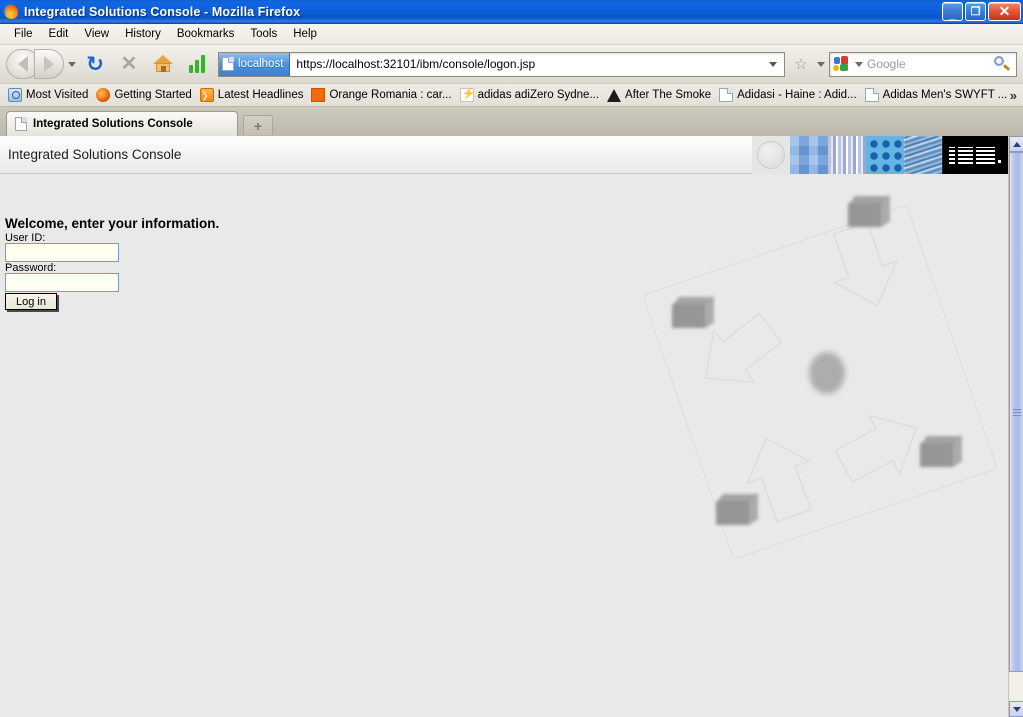  I want to click on tab-integrated-solutions-console: Integrated Solutions Console, so click(122, 123).